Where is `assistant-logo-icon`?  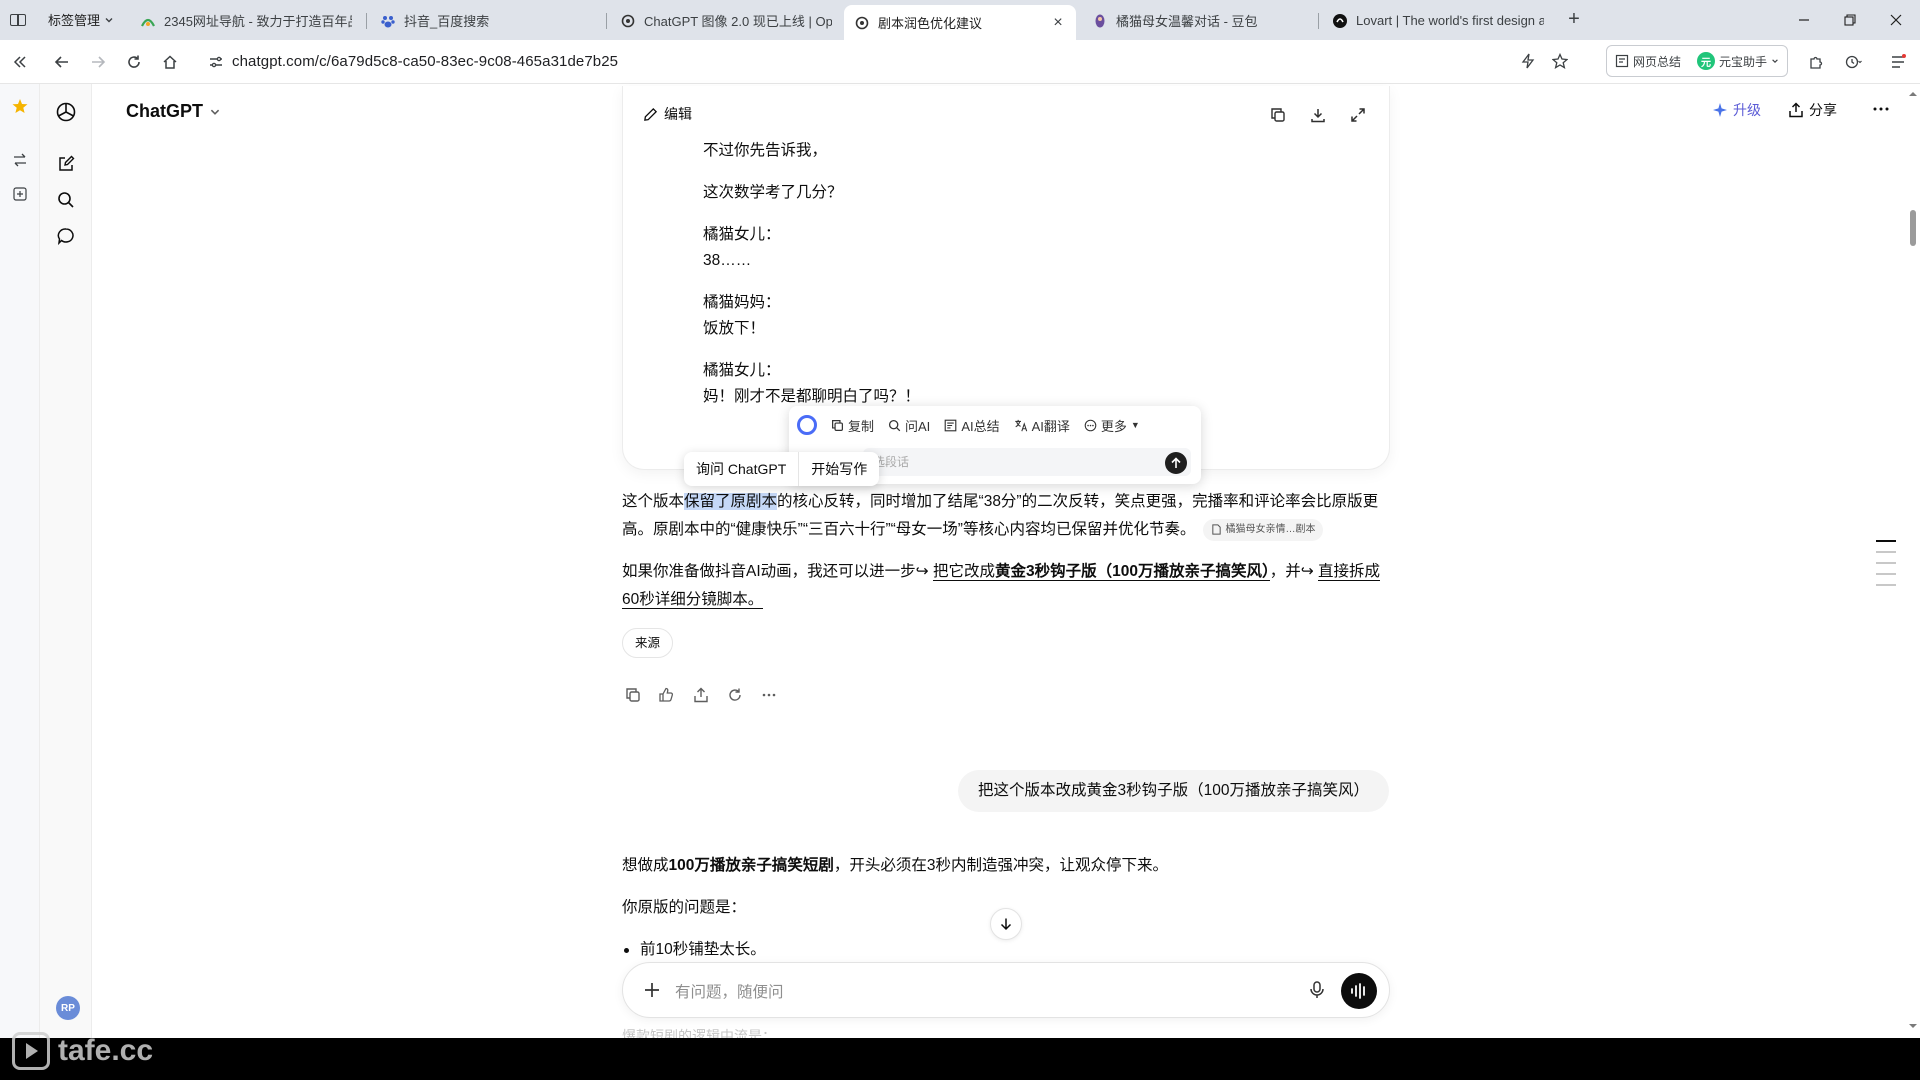 assistant-logo-icon is located at coordinates (807, 425).